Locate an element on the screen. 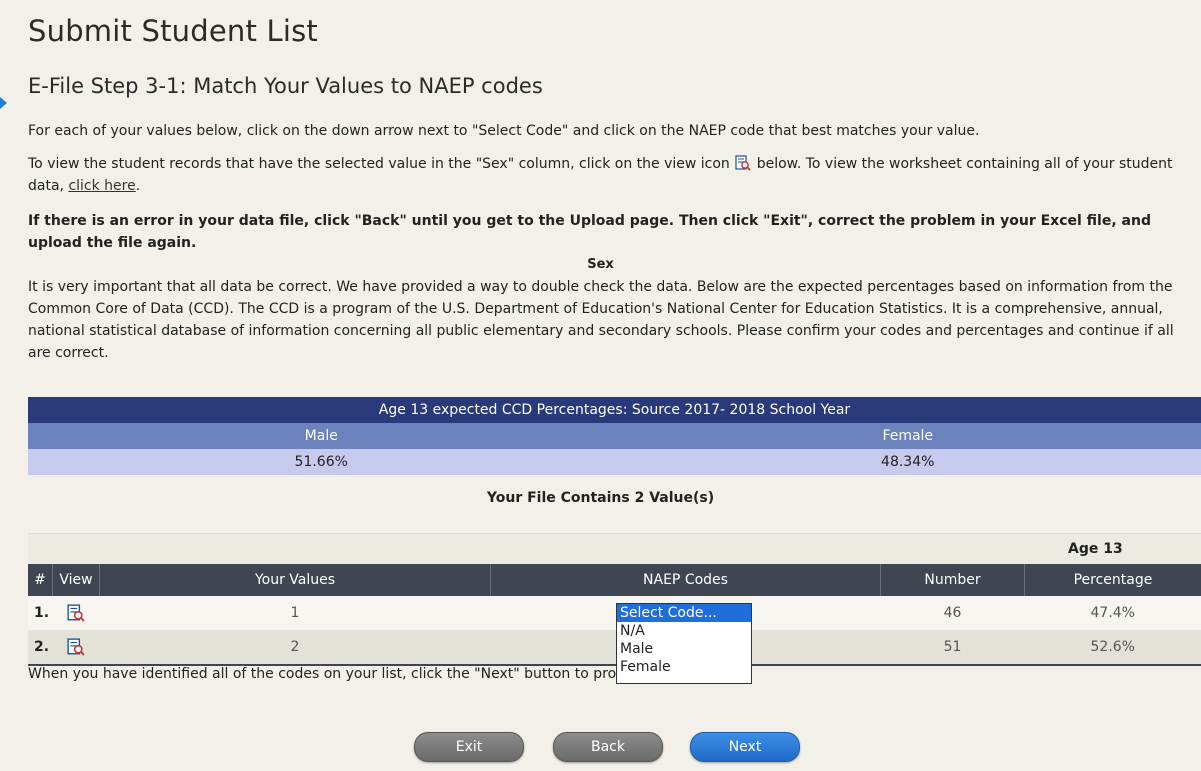 Image resolution: width=1201 pixels, height=771 pixels. col-header-number: Number is located at coordinates (952, 580).